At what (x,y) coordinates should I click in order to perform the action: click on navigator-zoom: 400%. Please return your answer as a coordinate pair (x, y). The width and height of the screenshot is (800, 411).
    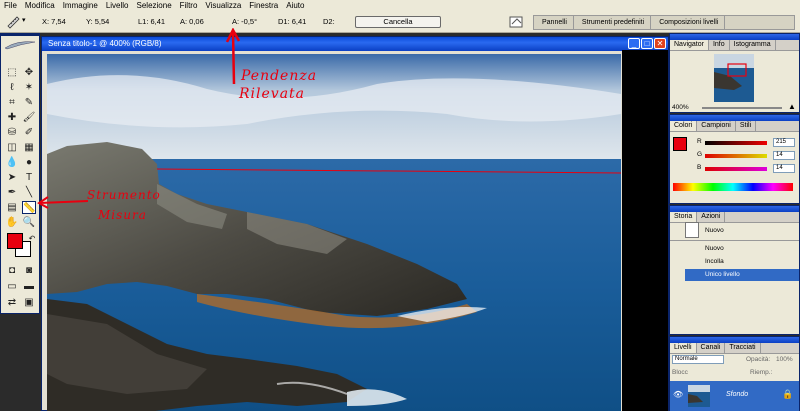
    Looking at the image, I should click on (680, 107).